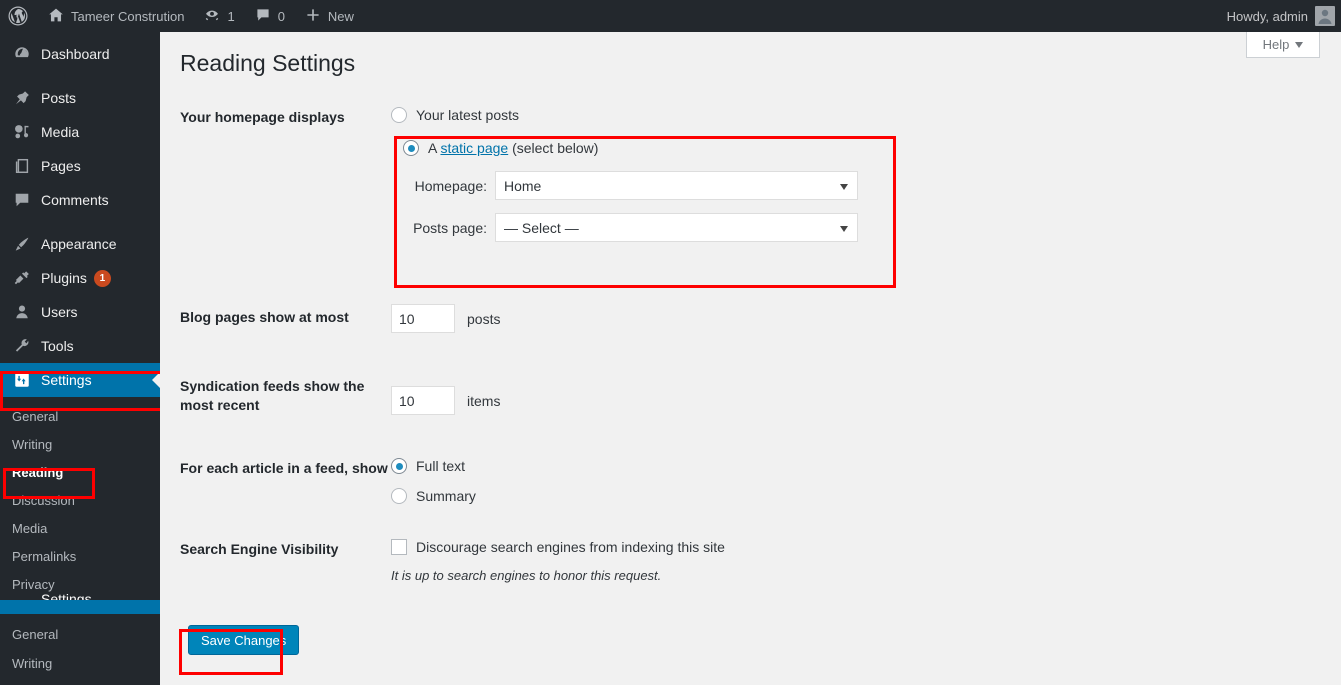  What do you see at coordinates (676, 185) in the screenshot?
I see `homepage-select: Home` at bounding box center [676, 185].